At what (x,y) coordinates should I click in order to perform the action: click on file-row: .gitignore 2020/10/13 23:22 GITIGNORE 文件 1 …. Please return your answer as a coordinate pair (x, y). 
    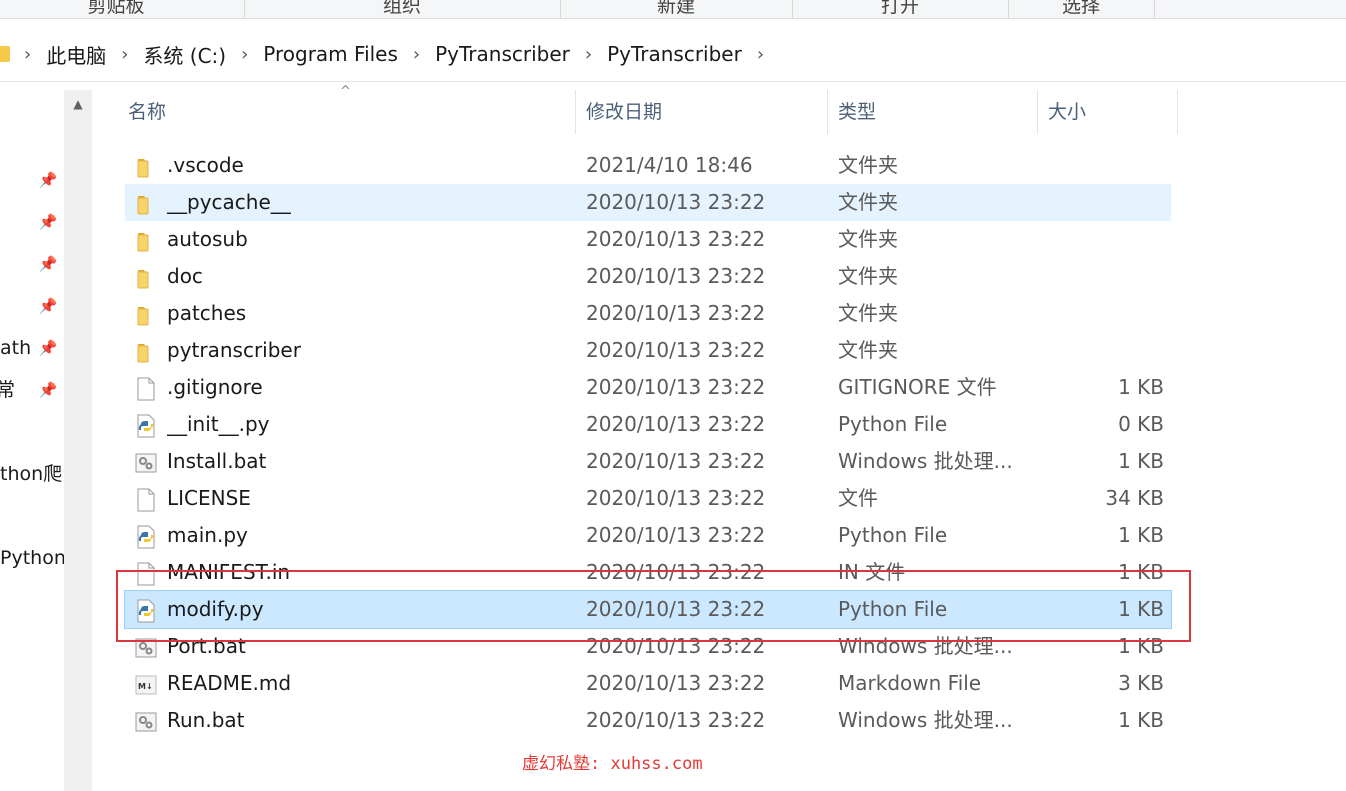
    Looking at the image, I should click on (648, 387).